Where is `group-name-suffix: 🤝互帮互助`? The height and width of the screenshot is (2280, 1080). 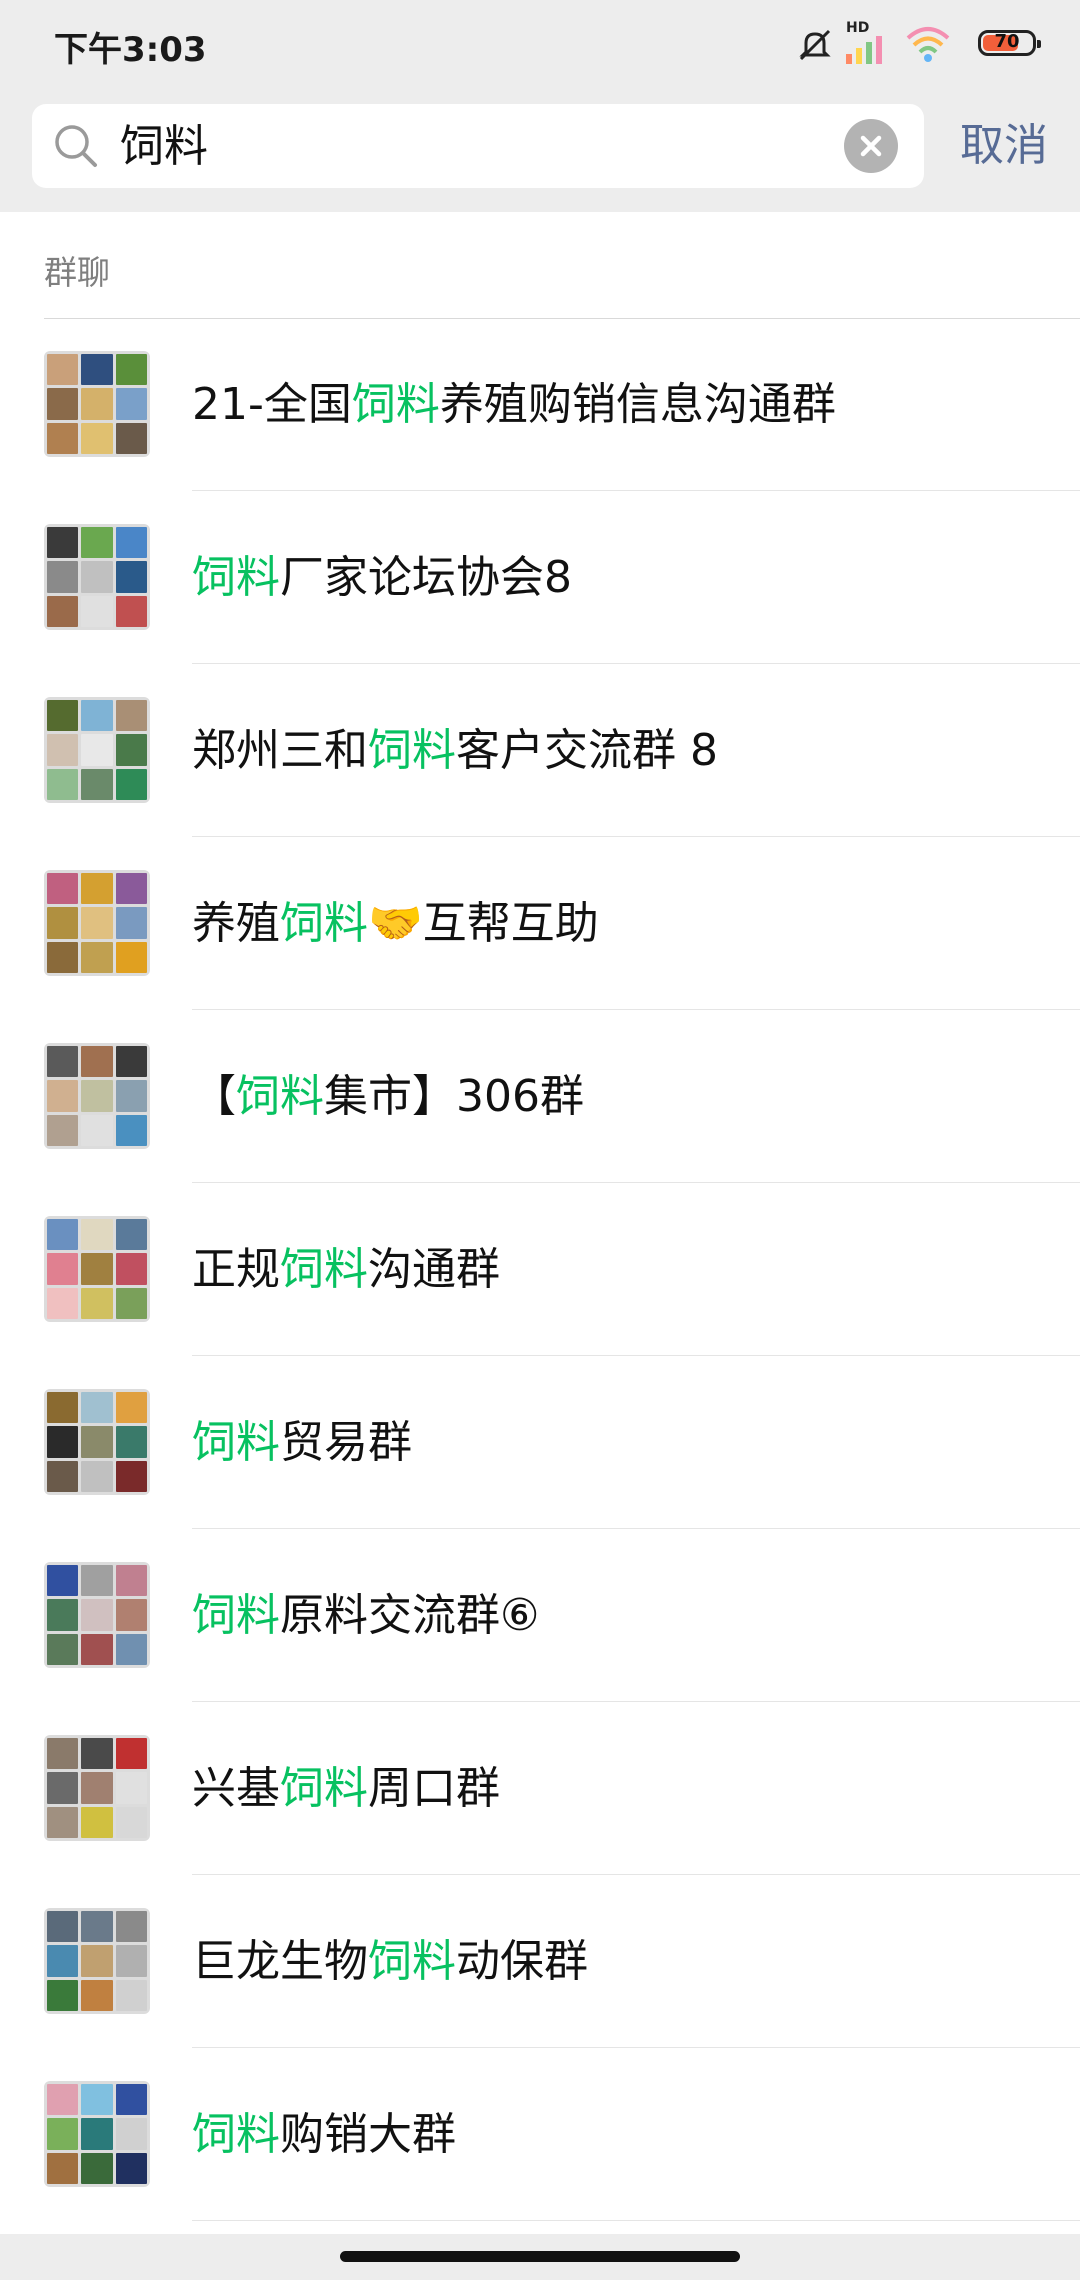 group-name-suffix: 🤝互帮互助 is located at coordinates (483, 923).